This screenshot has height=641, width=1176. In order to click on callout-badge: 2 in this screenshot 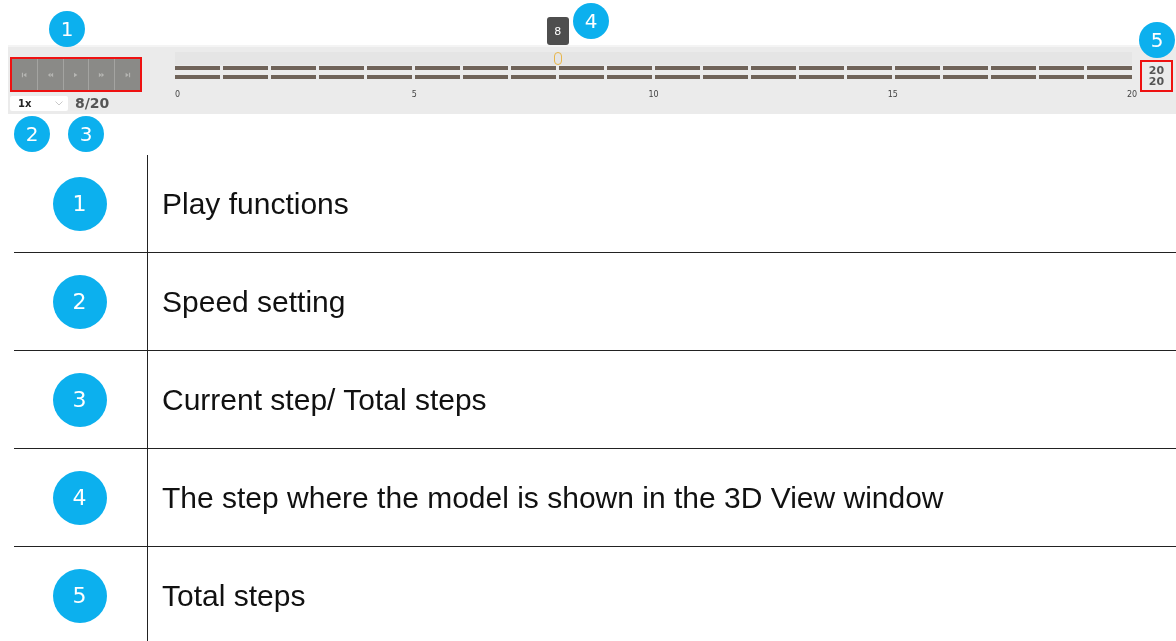, I will do `click(32, 134)`.